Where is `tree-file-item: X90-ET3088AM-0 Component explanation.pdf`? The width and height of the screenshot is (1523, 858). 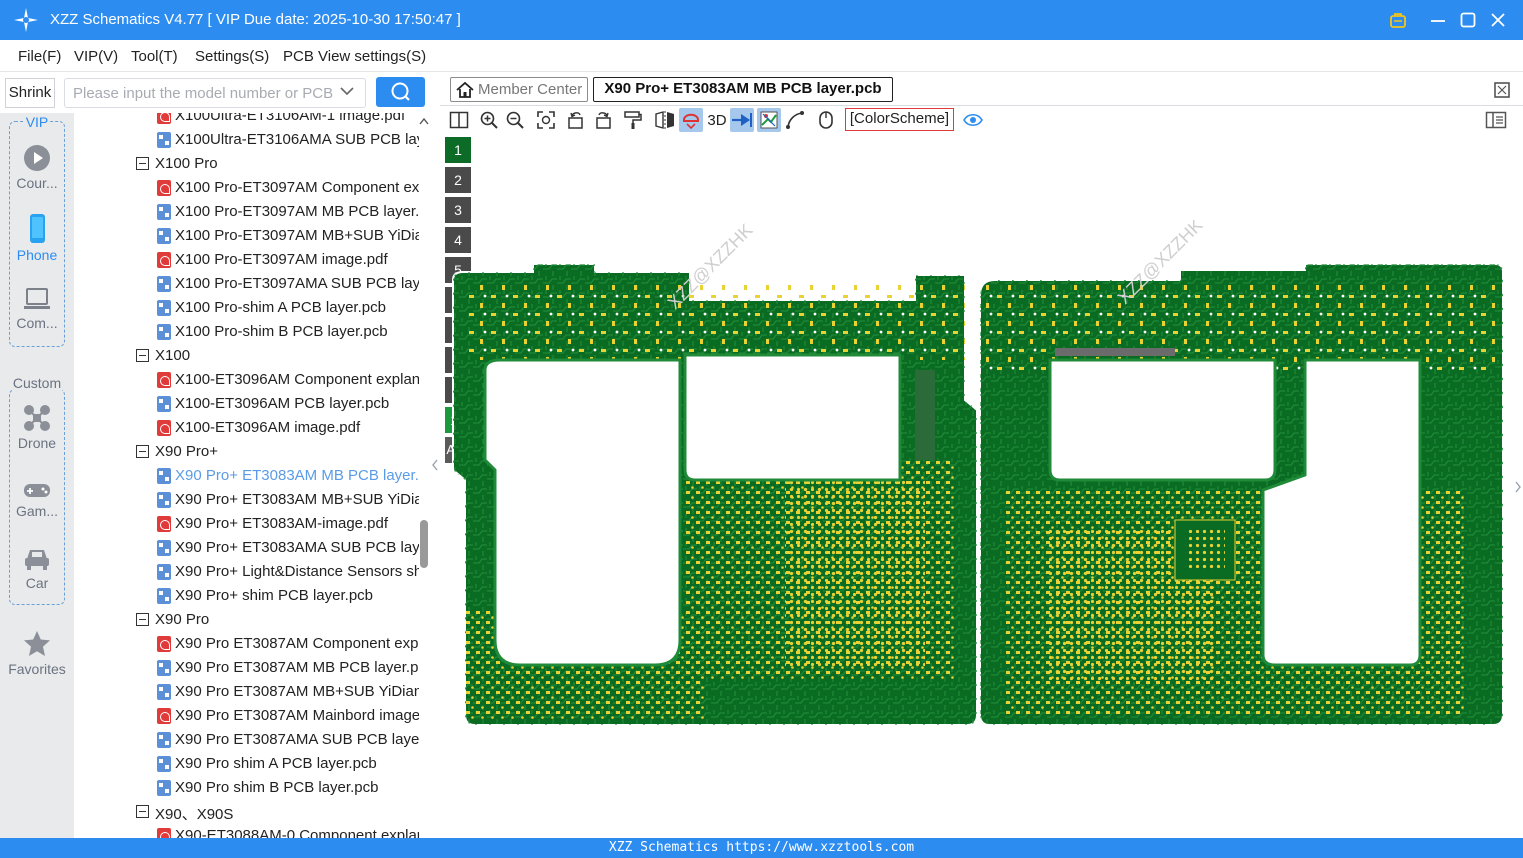 tree-file-item: X90-ET3088AM-0 Component explanation.pdf is located at coordinates (246, 831).